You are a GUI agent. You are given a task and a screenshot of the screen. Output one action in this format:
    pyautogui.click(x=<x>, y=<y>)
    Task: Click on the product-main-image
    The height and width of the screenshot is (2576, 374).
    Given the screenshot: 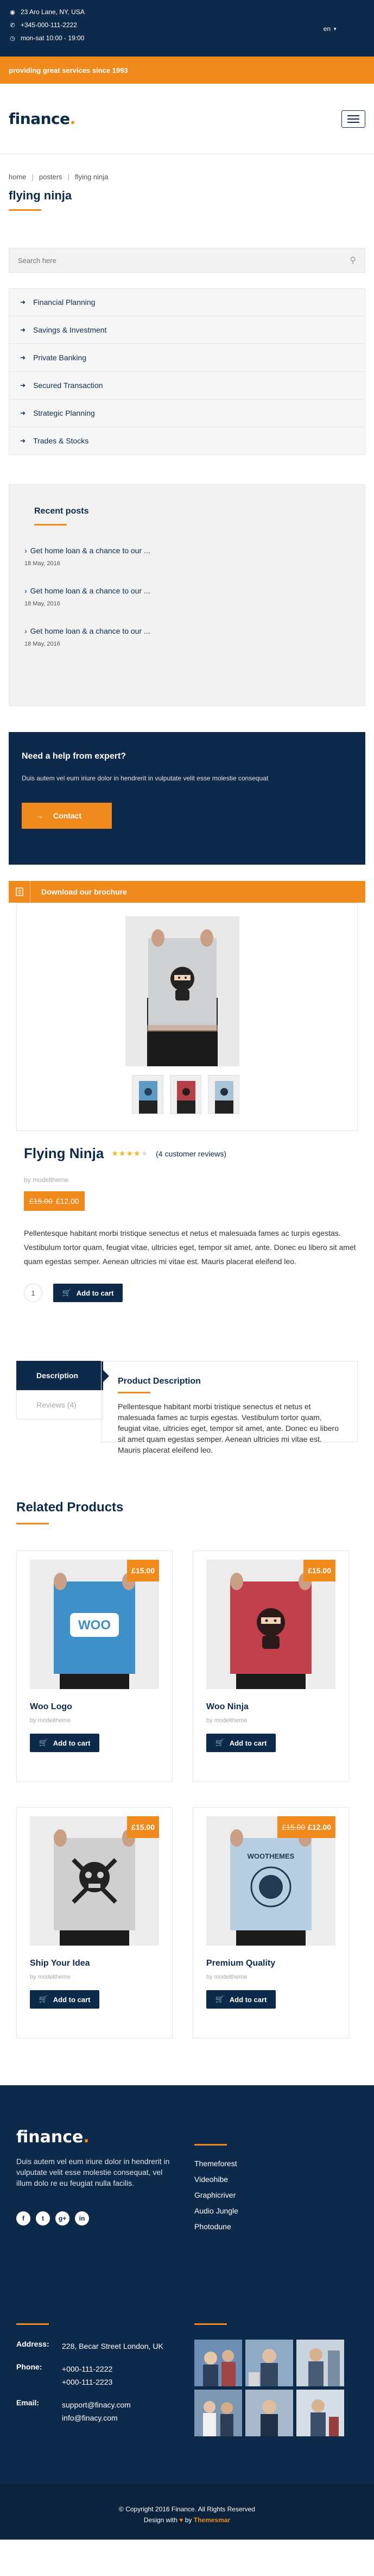 What is the action you would take?
    pyautogui.click(x=182, y=991)
    